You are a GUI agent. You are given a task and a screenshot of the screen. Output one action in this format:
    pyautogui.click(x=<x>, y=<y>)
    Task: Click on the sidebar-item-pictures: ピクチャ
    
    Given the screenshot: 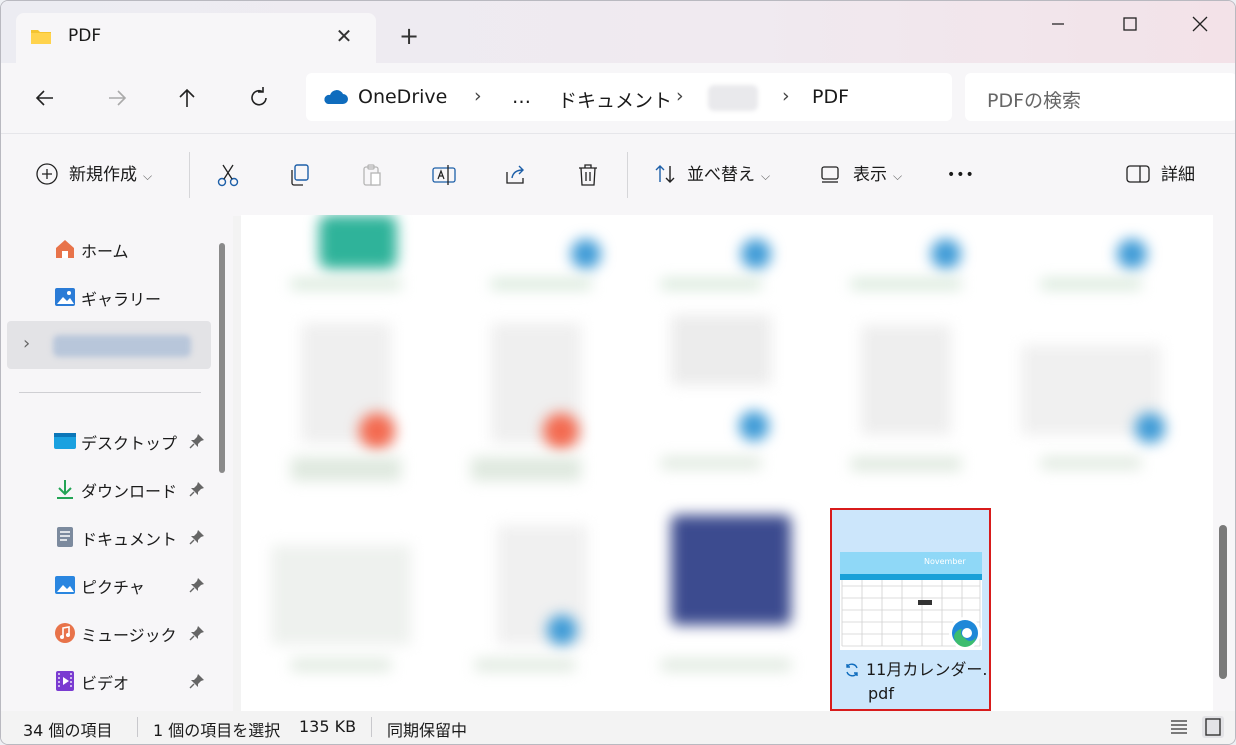 What is the action you would take?
    pyautogui.click(x=106, y=585)
    